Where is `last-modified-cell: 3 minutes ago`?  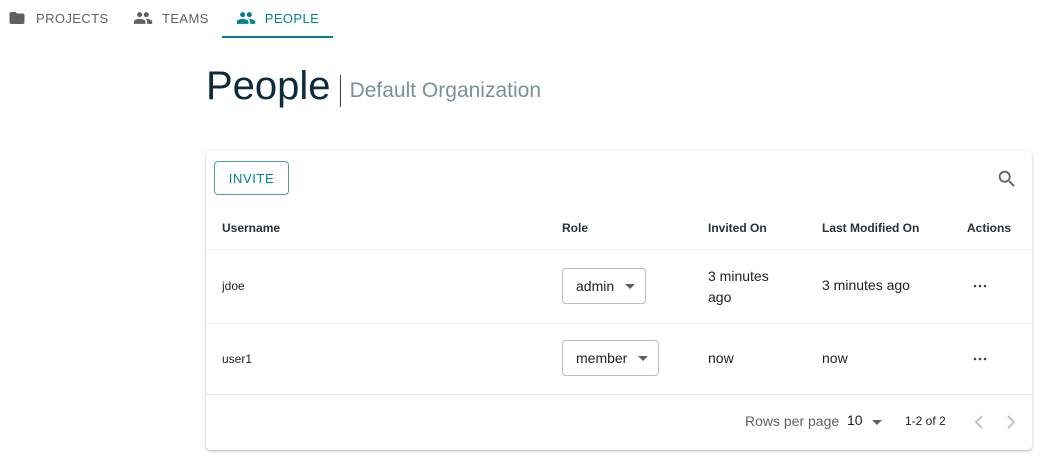
last-modified-cell: 3 minutes ago is located at coordinates (866, 285).